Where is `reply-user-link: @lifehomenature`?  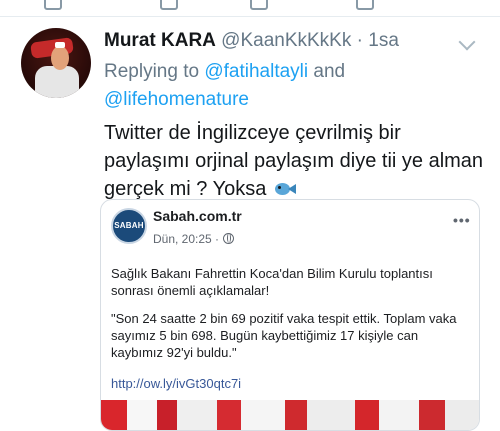
reply-user-link: @lifehomenature is located at coordinates (176, 99).